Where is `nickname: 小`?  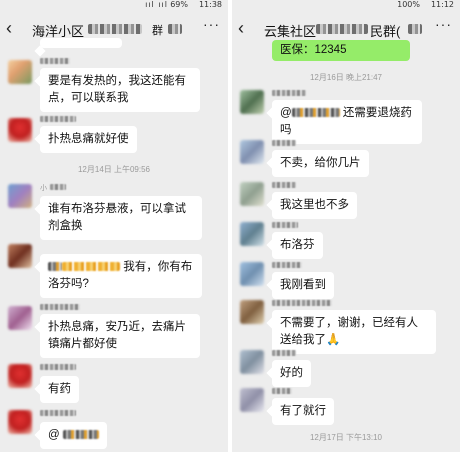
nickname: 小 is located at coordinates (43, 188).